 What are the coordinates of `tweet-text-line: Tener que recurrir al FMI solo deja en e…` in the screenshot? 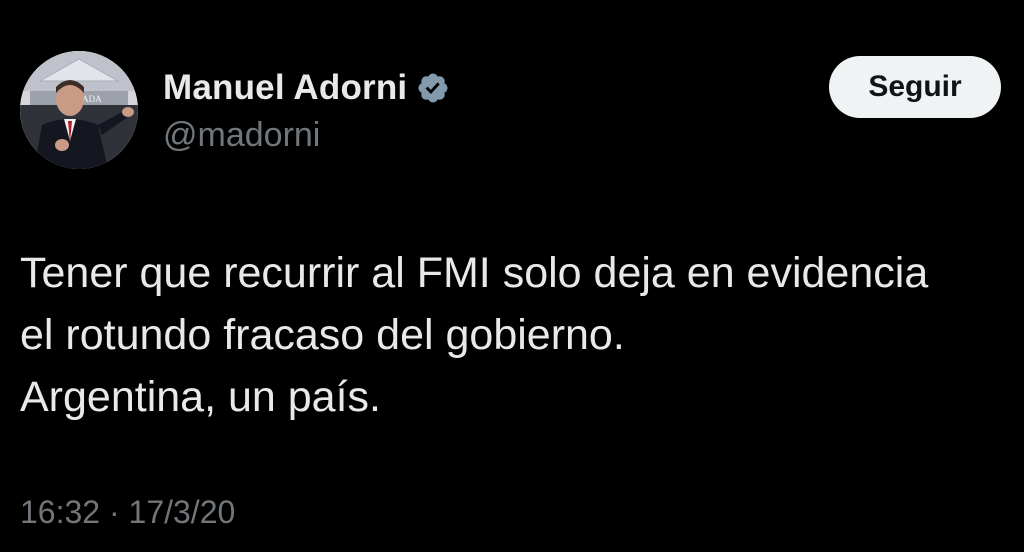 It's located at (474, 273).